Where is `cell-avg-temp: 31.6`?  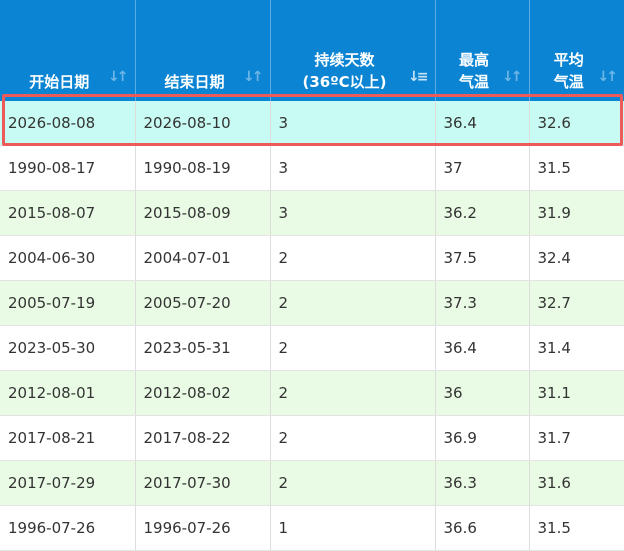
cell-avg-temp: 31.6 is located at coordinates (576, 483).